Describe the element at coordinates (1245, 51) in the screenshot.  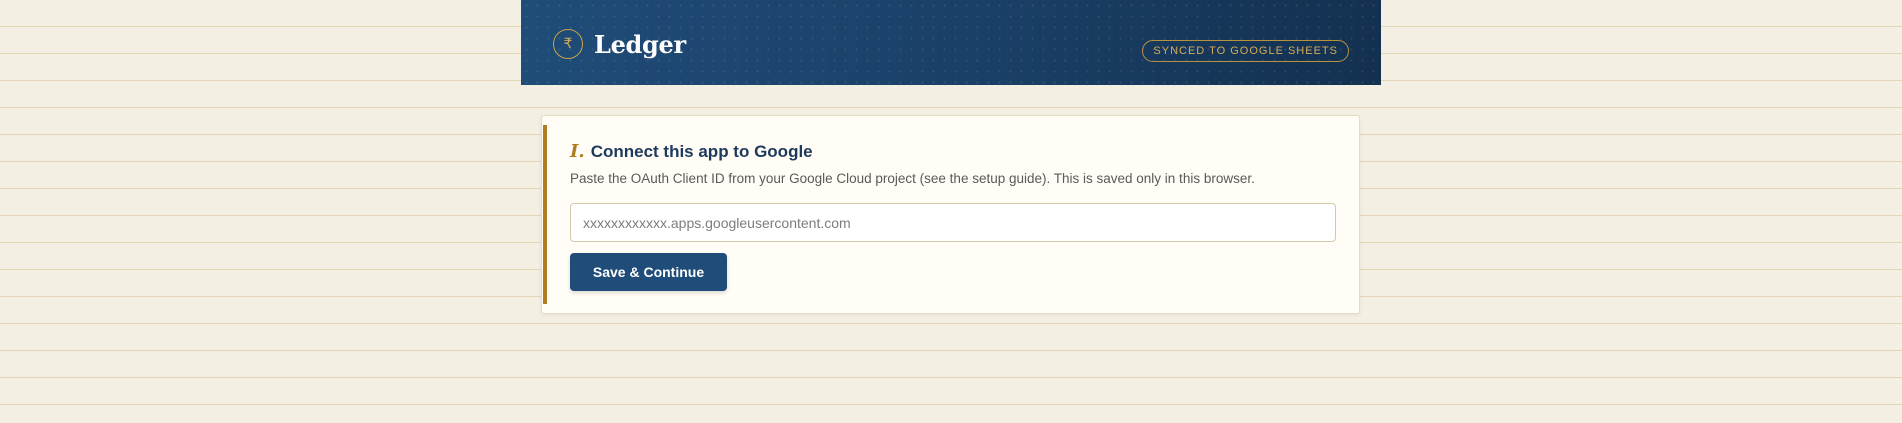
I see `sync-status-badge: SYNCED TO GOOGLE SHEETS` at that location.